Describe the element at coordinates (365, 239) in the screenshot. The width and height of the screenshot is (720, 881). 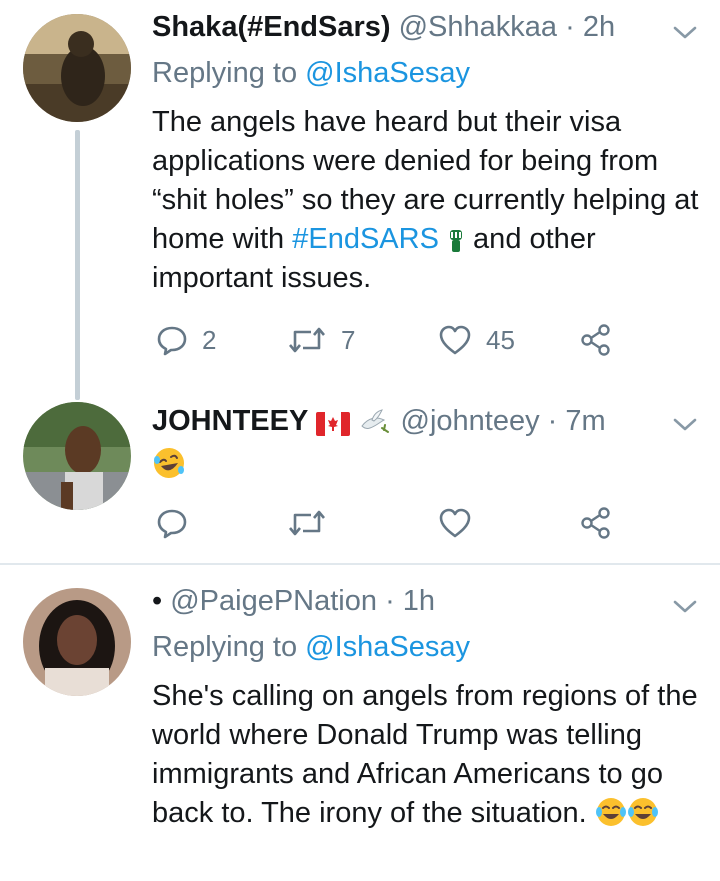
I see `hashtag: #EndSARS` at that location.